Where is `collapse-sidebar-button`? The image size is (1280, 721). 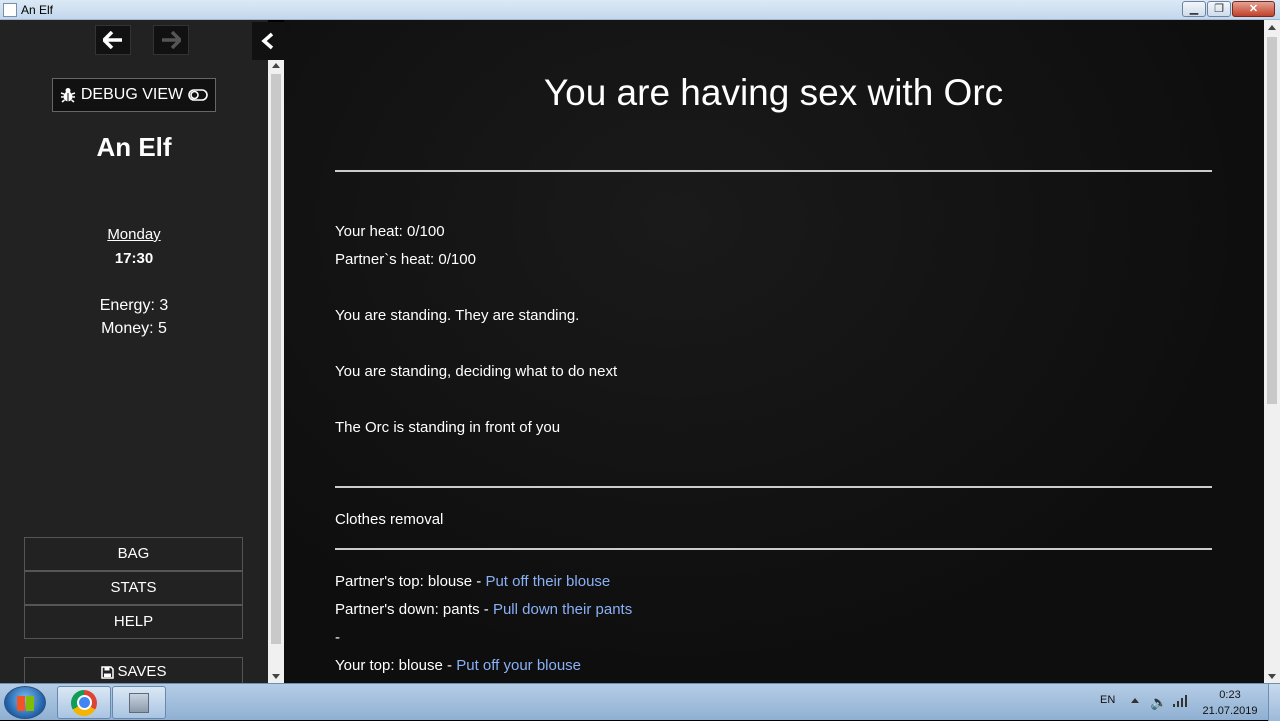
collapse-sidebar-button is located at coordinates (268, 41).